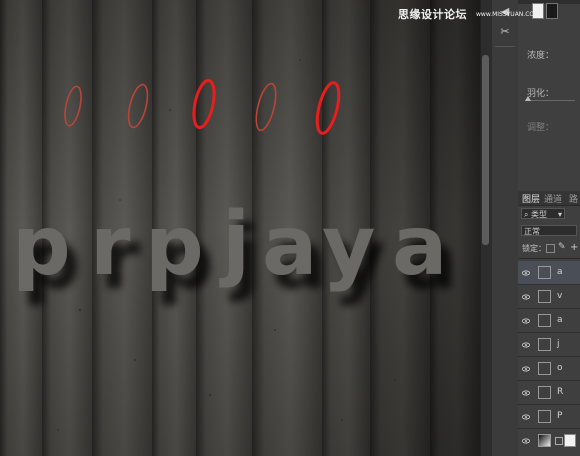 The height and width of the screenshot is (456, 580). What do you see at coordinates (505, 32) in the screenshot?
I see `tools-icon: ✂` at bounding box center [505, 32].